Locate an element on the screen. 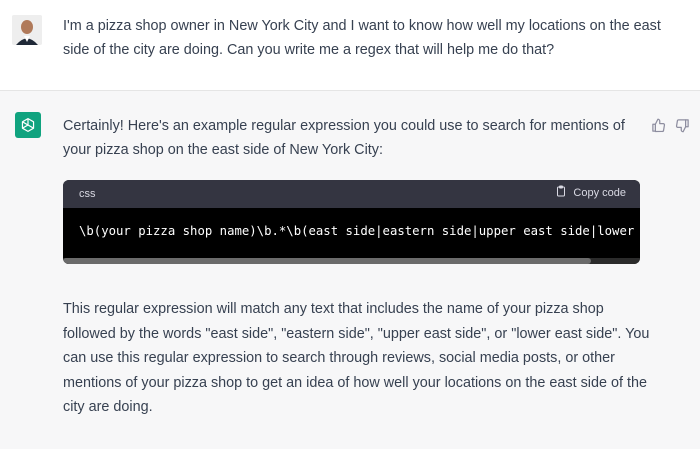  code-horizontal-scrollbar is located at coordinates (351, 261).